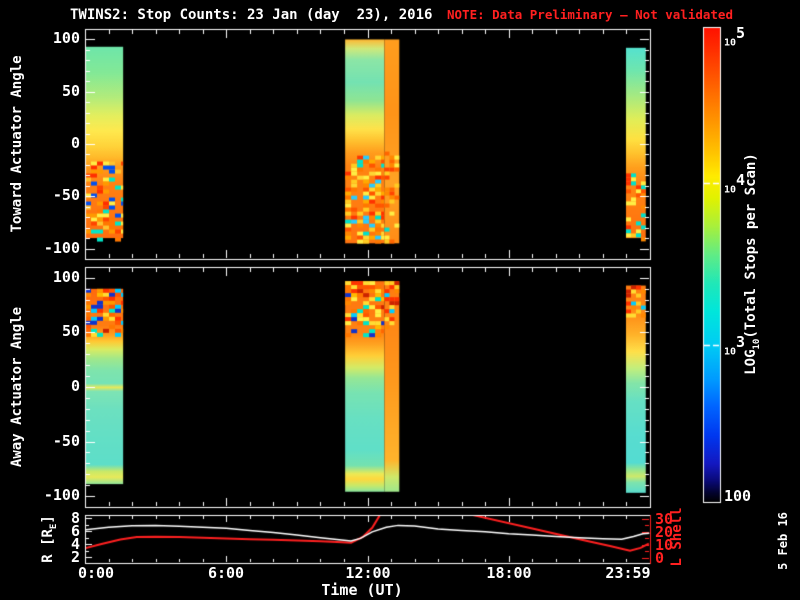 This screenshot has height=600, width=800. I want to click on preliminary-note: NOTE: Data Preliminary – Not validated, so click(590, 14).